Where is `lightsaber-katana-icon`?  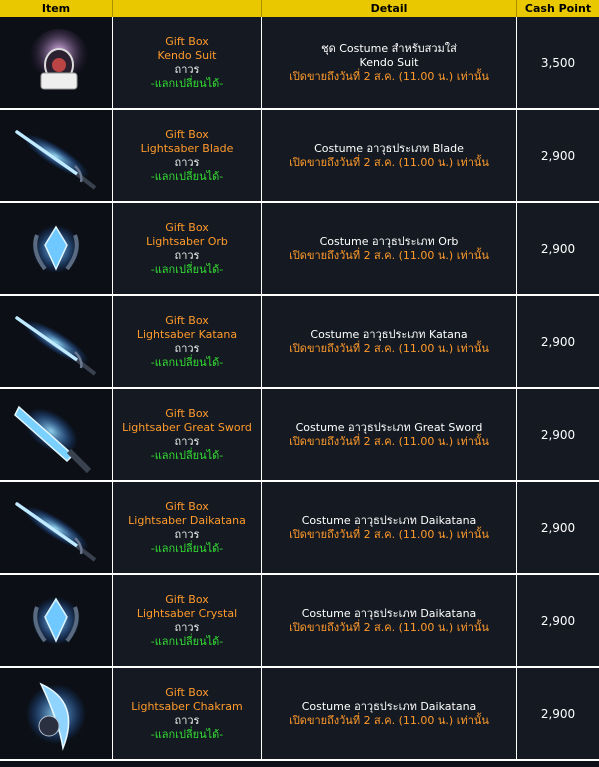
lightsaber-katana-icon is located at coordinates (56, 342).